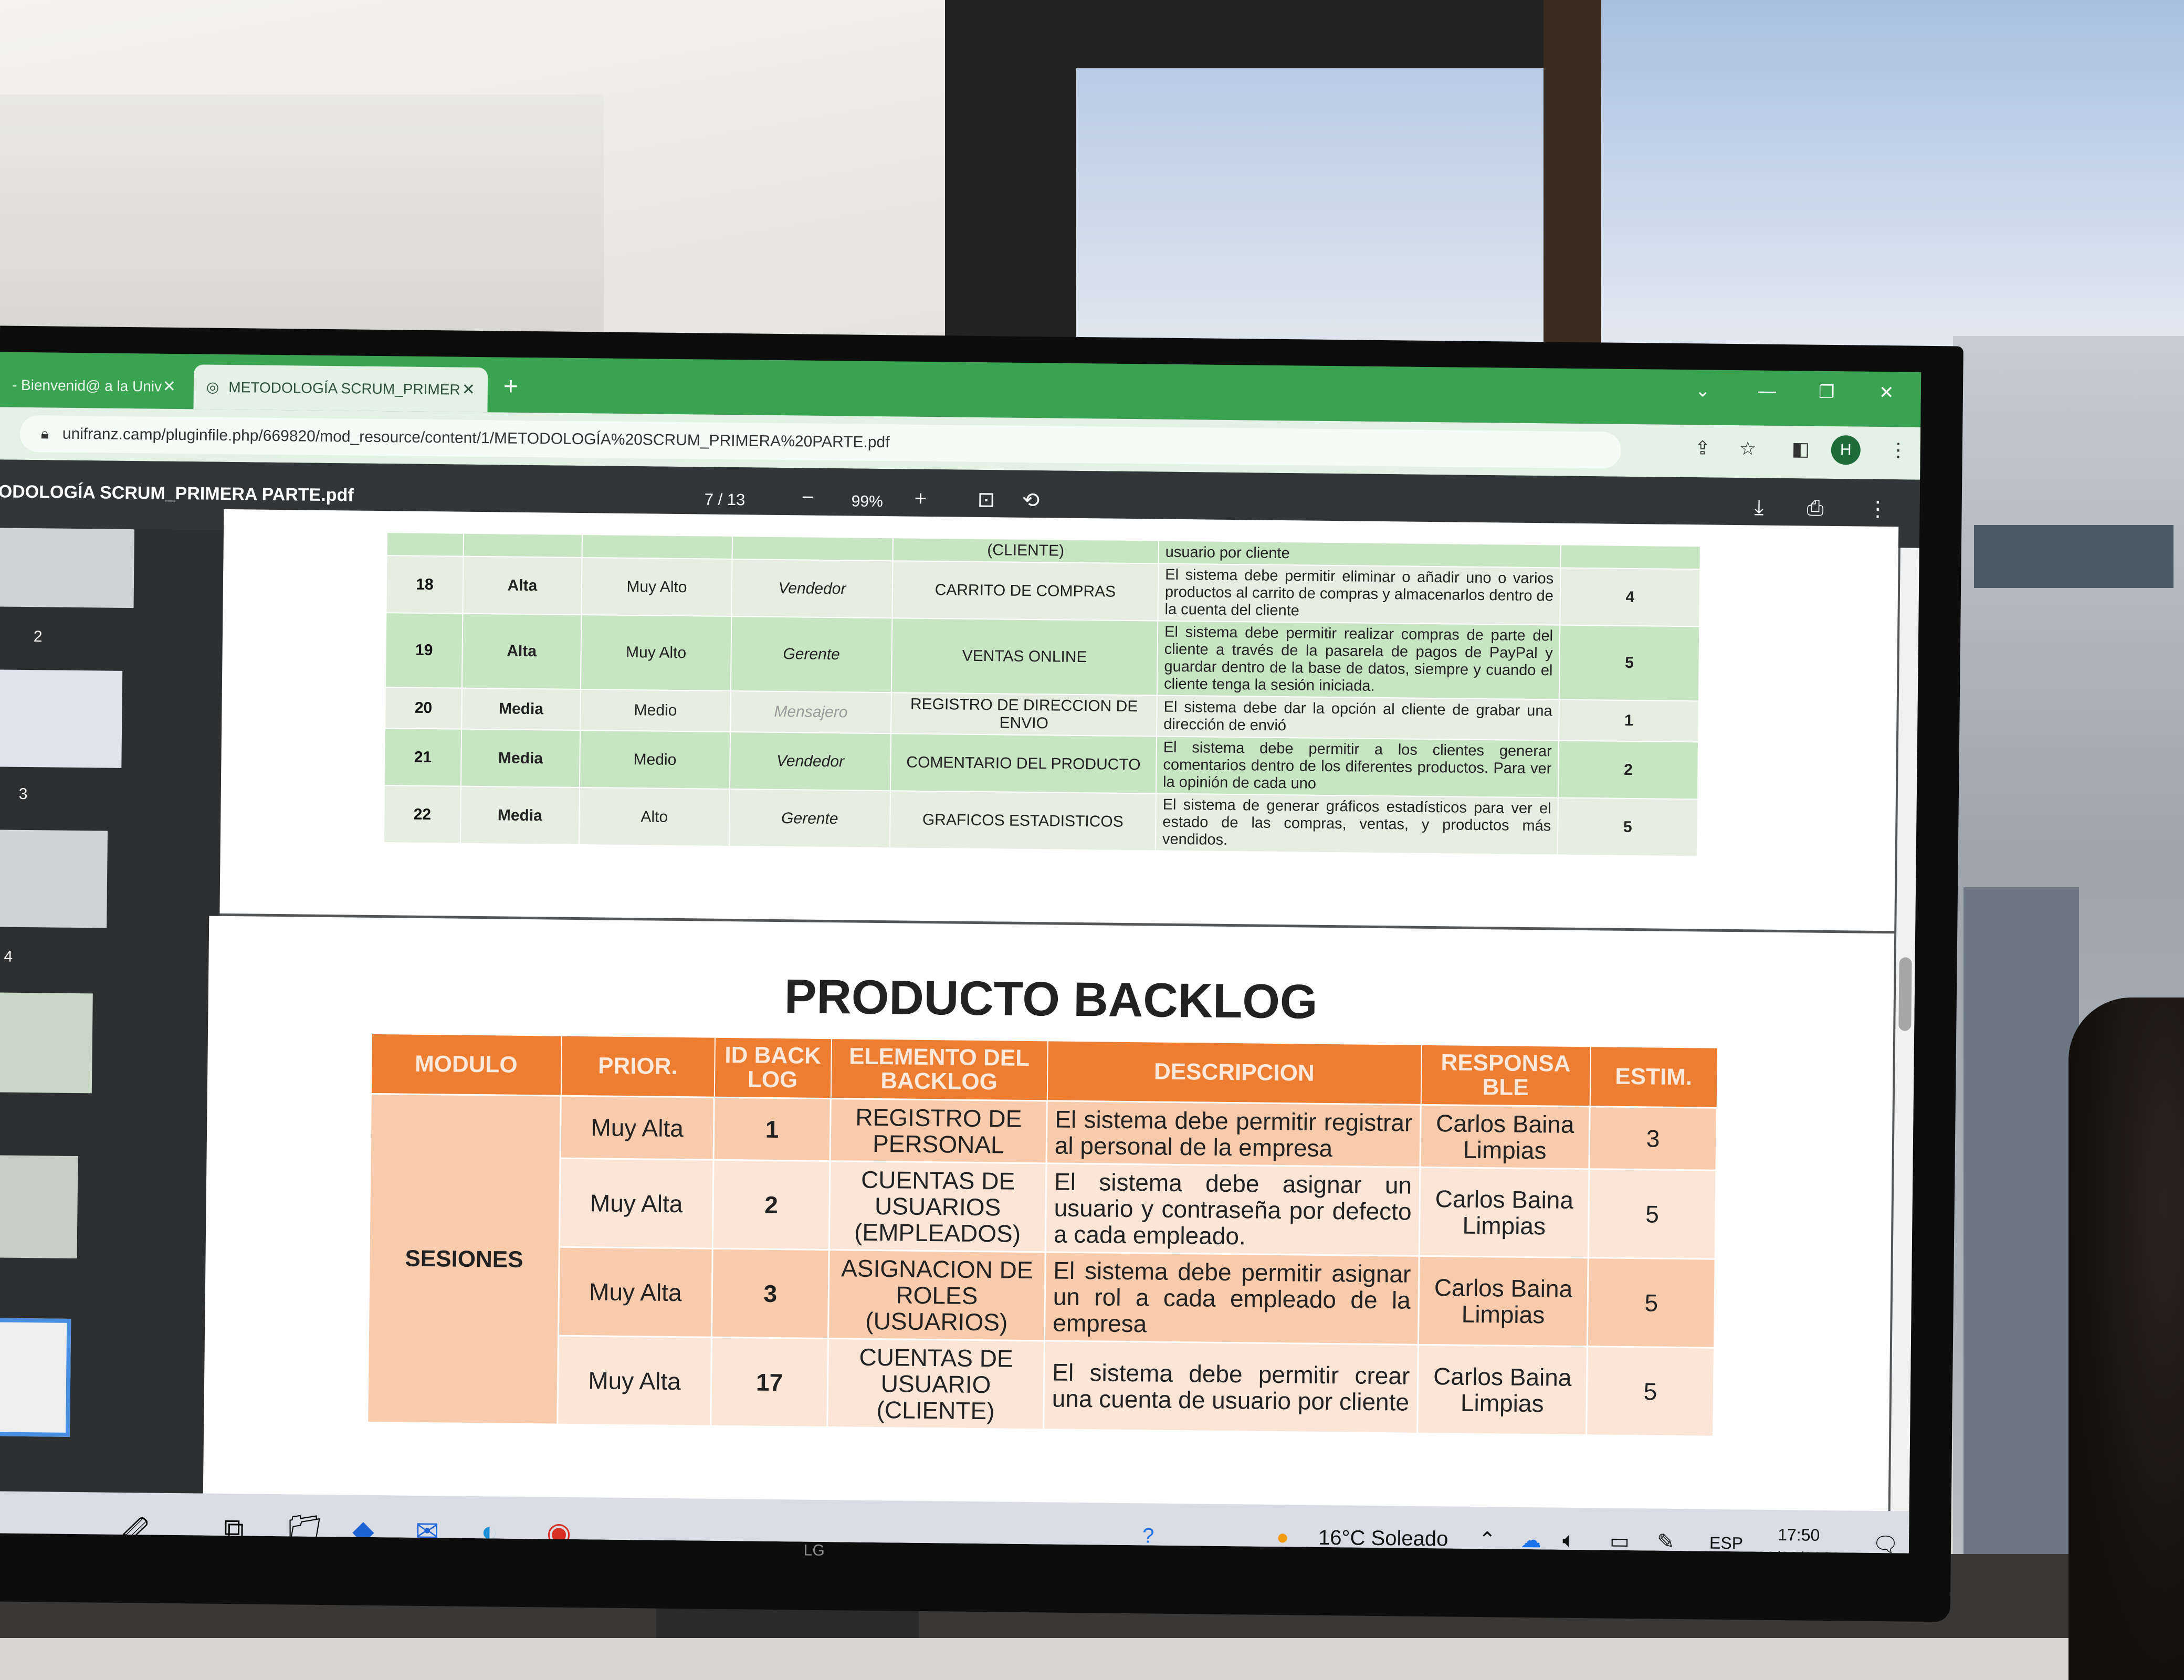  I want to click on clock: 17:50 23/08/2023, so click(1798, 1538).